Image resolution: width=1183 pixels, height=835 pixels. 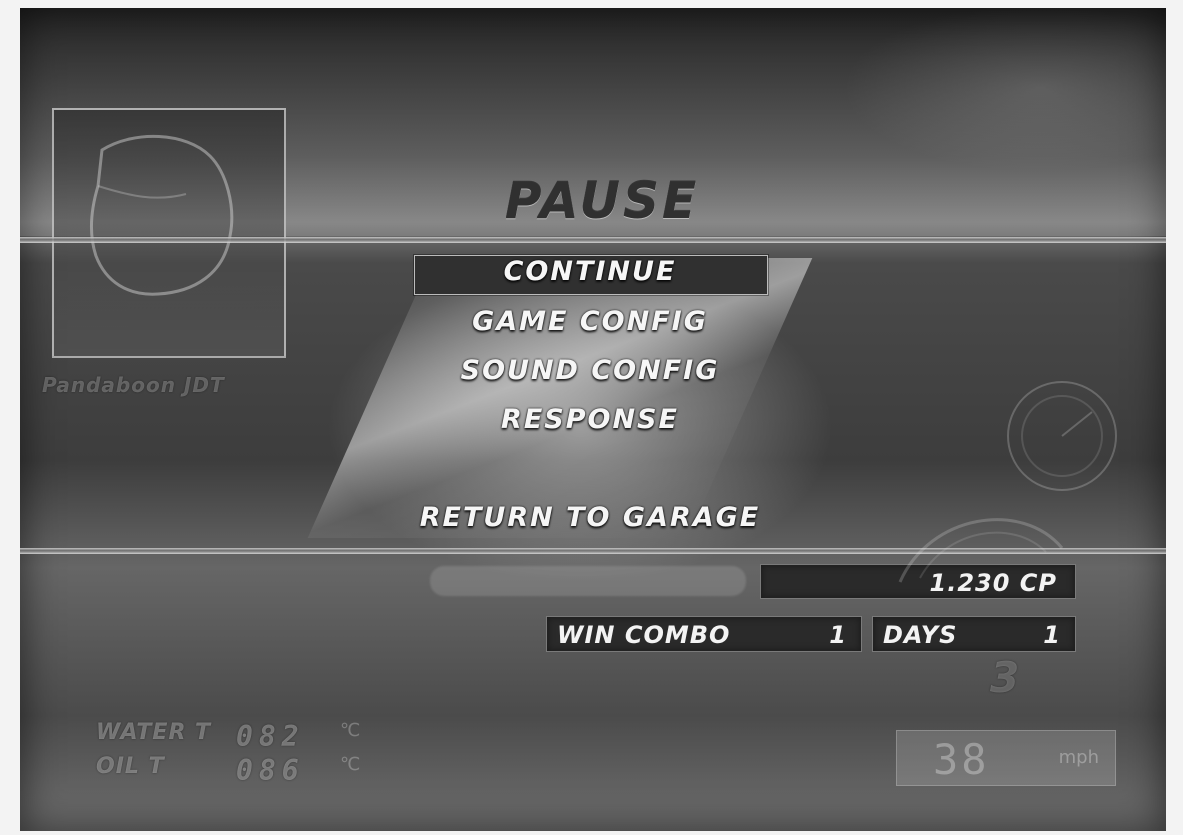 I want to click on response-menu-item: RESPONSE, so click(x=590, y=419).